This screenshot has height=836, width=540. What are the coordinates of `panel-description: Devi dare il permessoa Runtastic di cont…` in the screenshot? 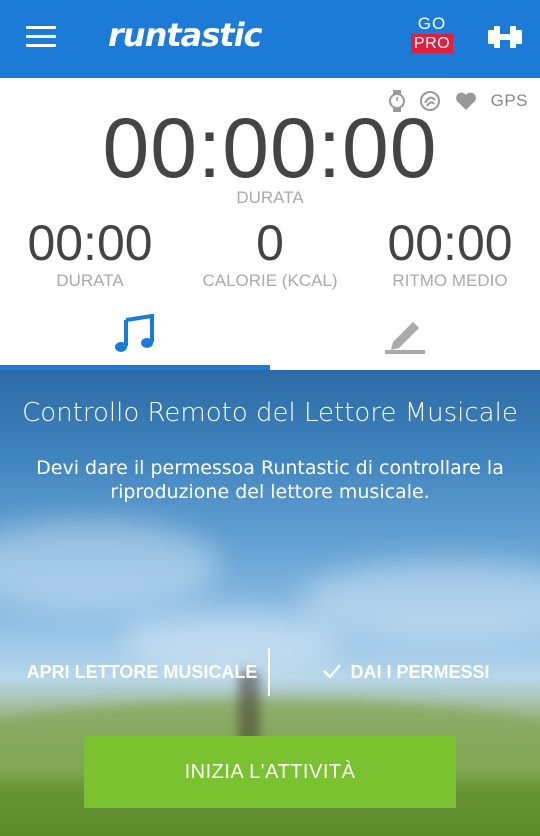 It's located at (270, 480).